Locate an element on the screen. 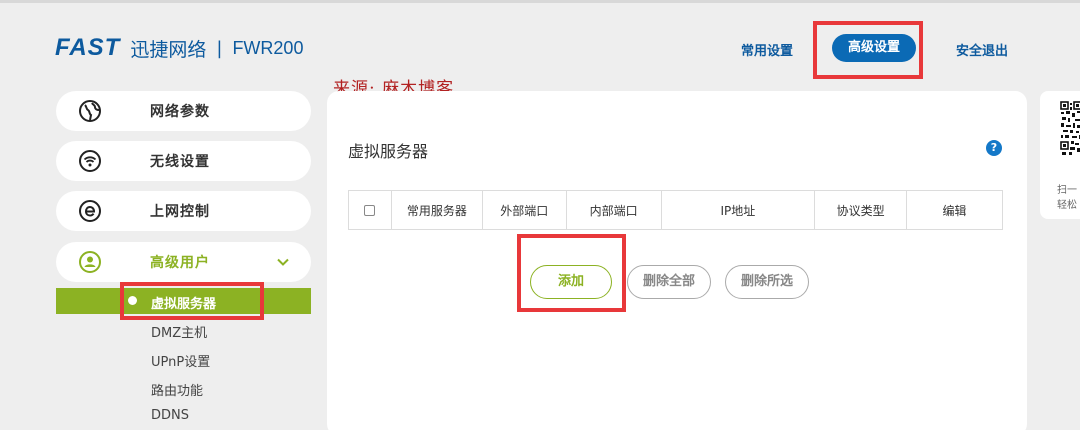 Image resolution: width=1080 pixels, height=430 pixels. column-header: 编辑 is located at coordinates (954, 210).